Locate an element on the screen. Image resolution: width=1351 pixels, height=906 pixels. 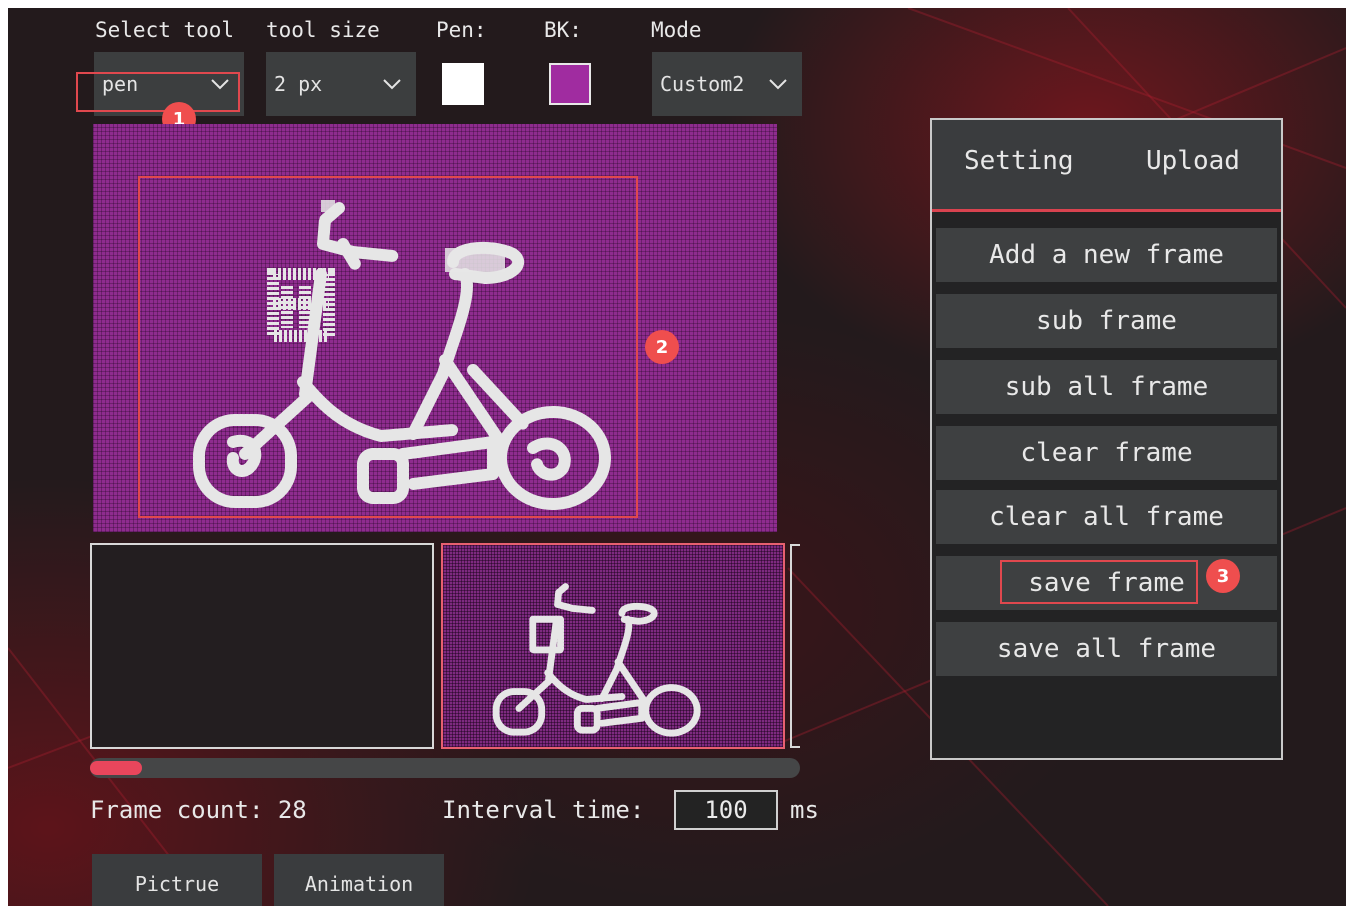
callout-badge-3: 3 is located at coordinates (1223, 576).